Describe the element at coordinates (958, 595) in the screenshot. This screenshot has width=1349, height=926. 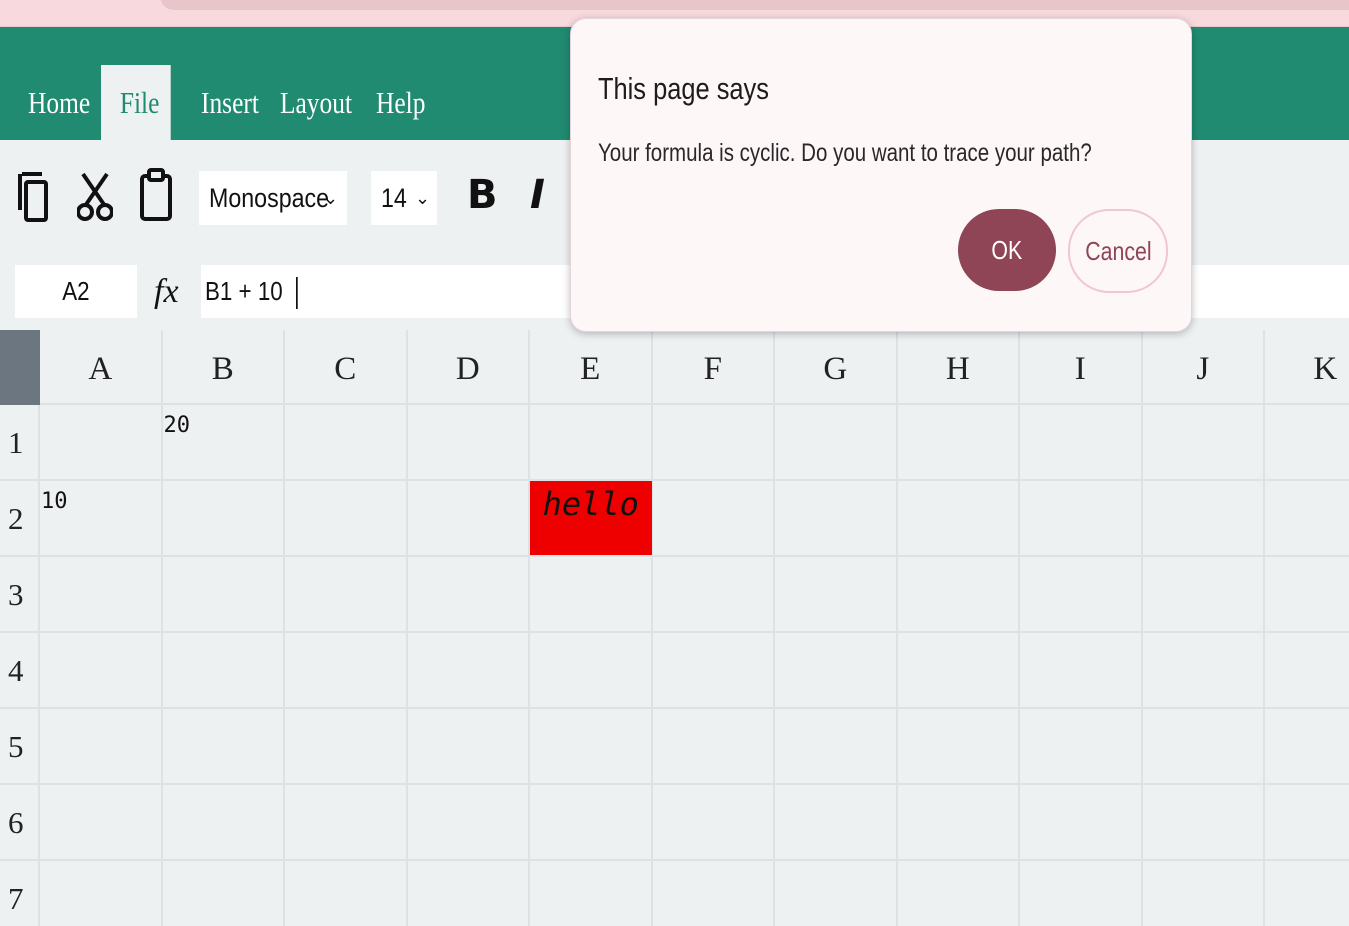
I see `cell-h3` at that location.